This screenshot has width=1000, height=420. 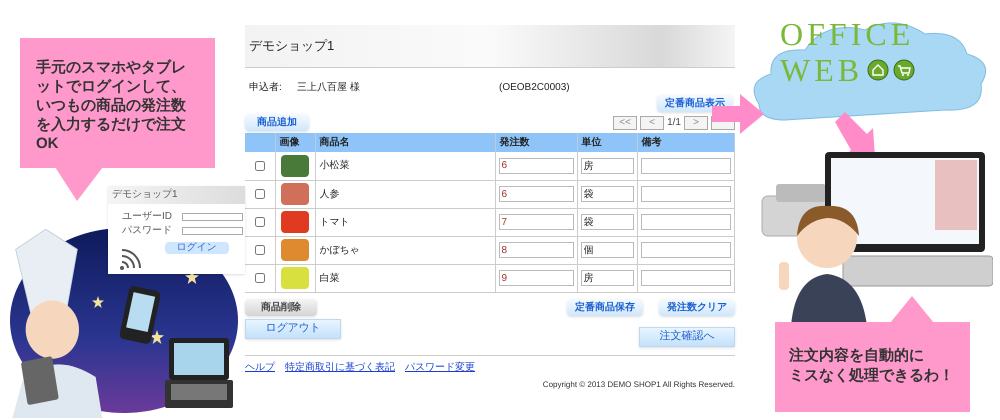 What do you see at coordinates (878, 70) in the screenshot?
I see `home-icon` at bounding box center [878, 70].